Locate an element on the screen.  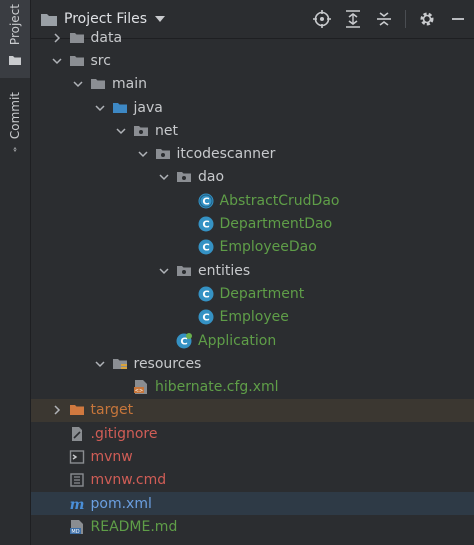
tree-node-label: data is located at coordinates (106, 37).